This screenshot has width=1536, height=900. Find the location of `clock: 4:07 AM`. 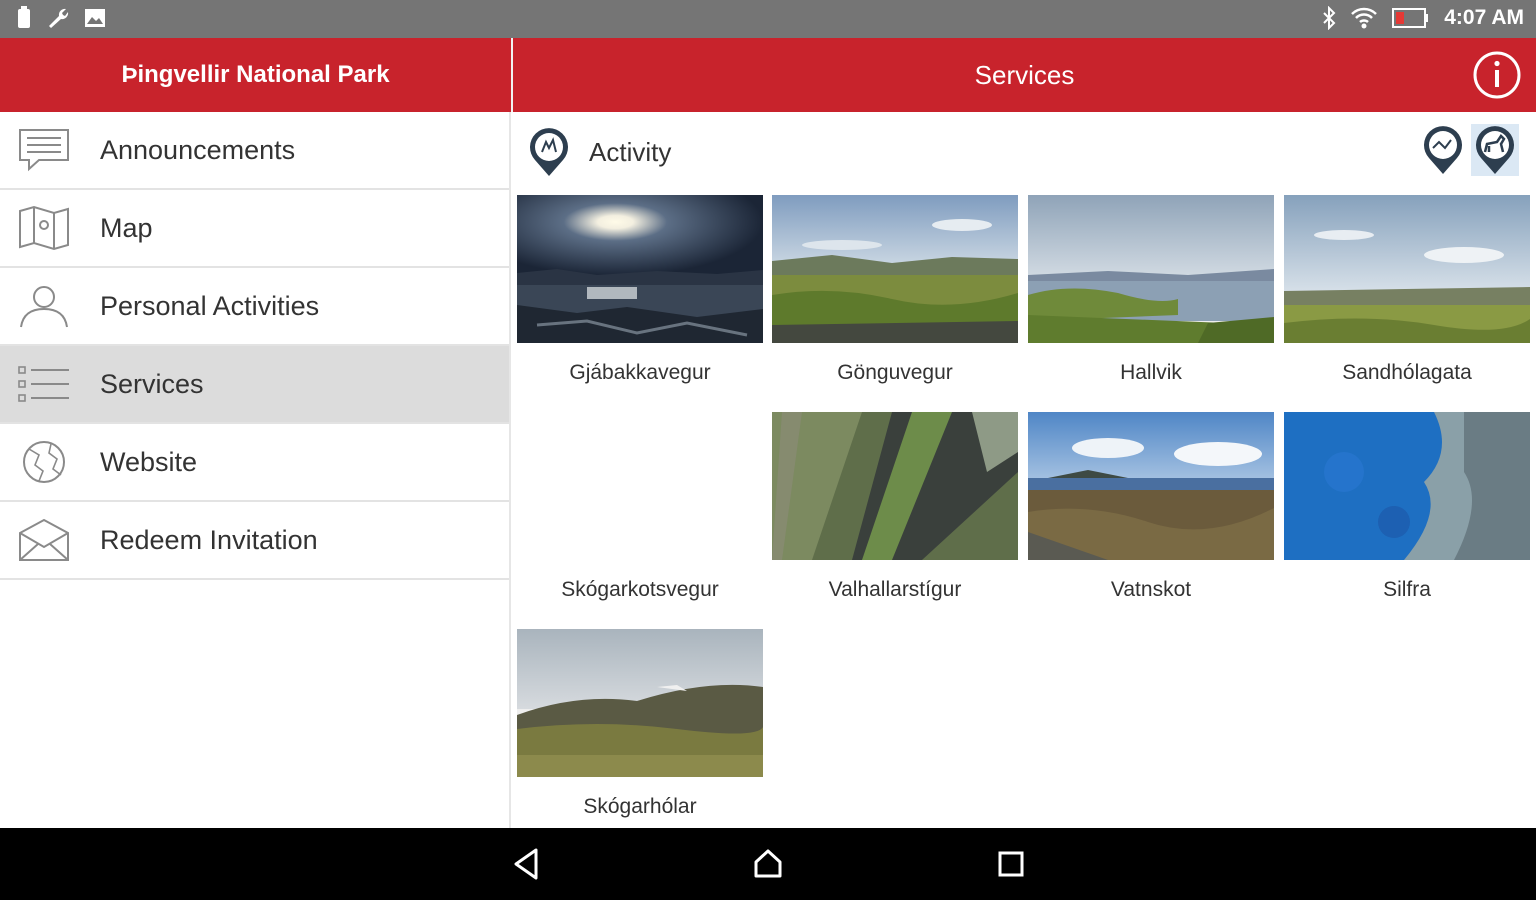

clock: 4:07 AM is located at coordinates (1484, 17).